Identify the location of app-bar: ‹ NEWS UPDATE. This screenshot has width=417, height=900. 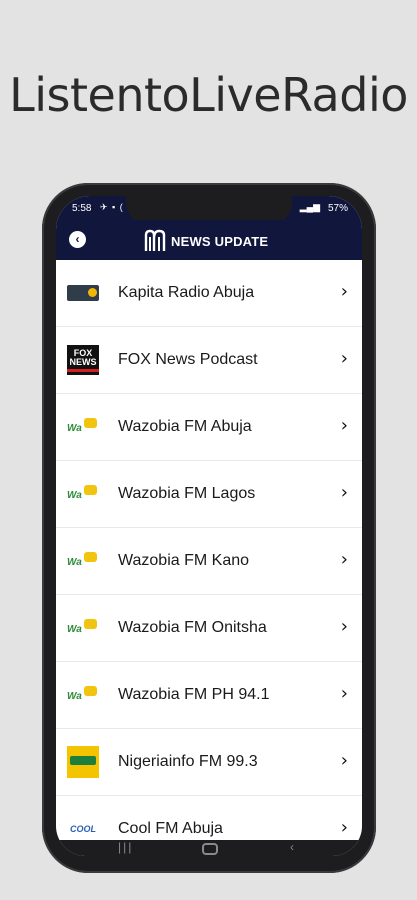
(209, 240).